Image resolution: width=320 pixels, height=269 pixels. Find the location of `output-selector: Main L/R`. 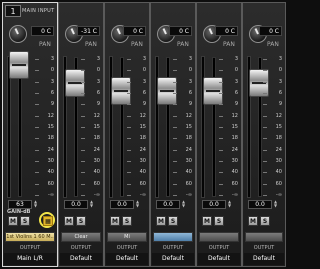

output-selector: Main L/R is located at coordinates (30, 259).